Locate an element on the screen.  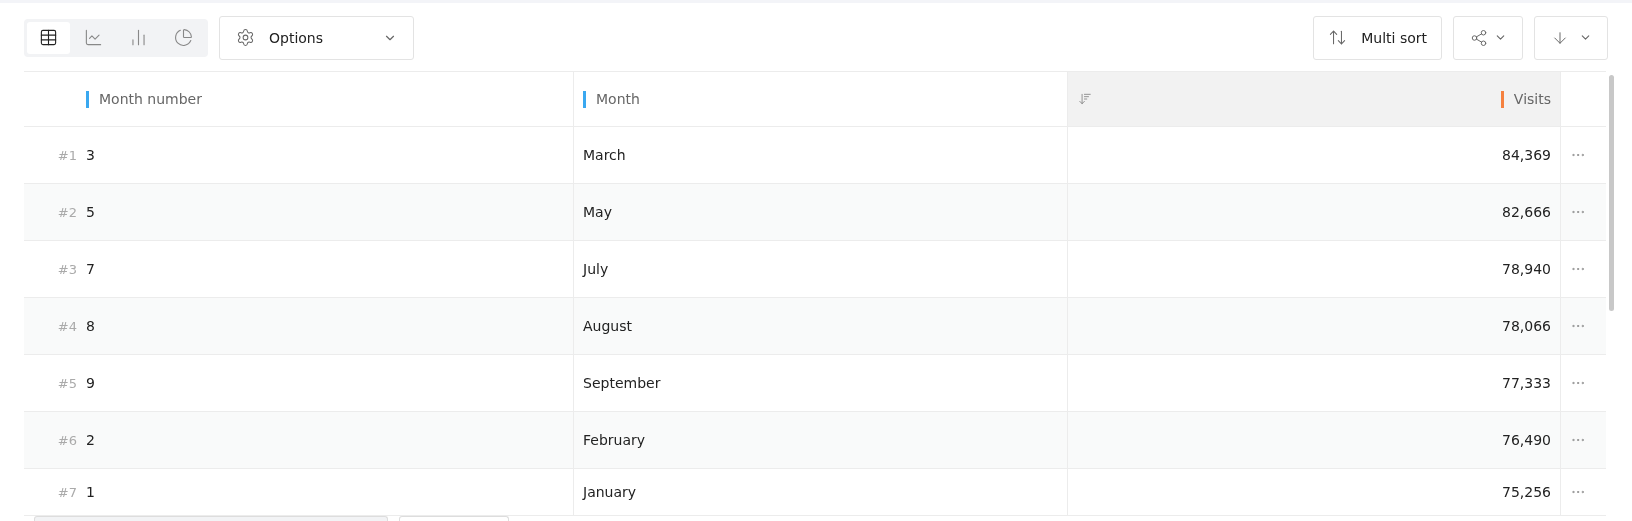
column-header: Visits is located at coordinates (1525, 99).